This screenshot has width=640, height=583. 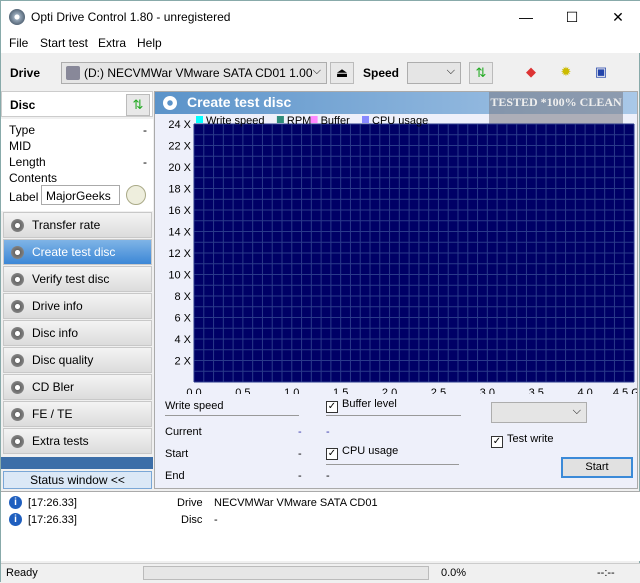 I want to click on y-tick-label: 8 X, so click(x=182, y=297).